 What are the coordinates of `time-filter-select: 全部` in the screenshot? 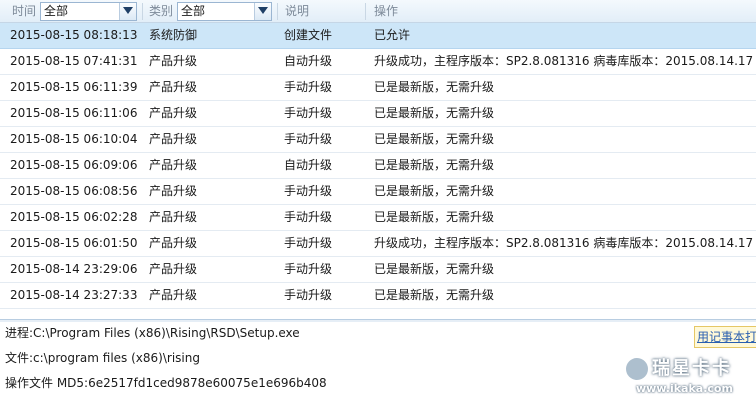 It's located at (88, 11).